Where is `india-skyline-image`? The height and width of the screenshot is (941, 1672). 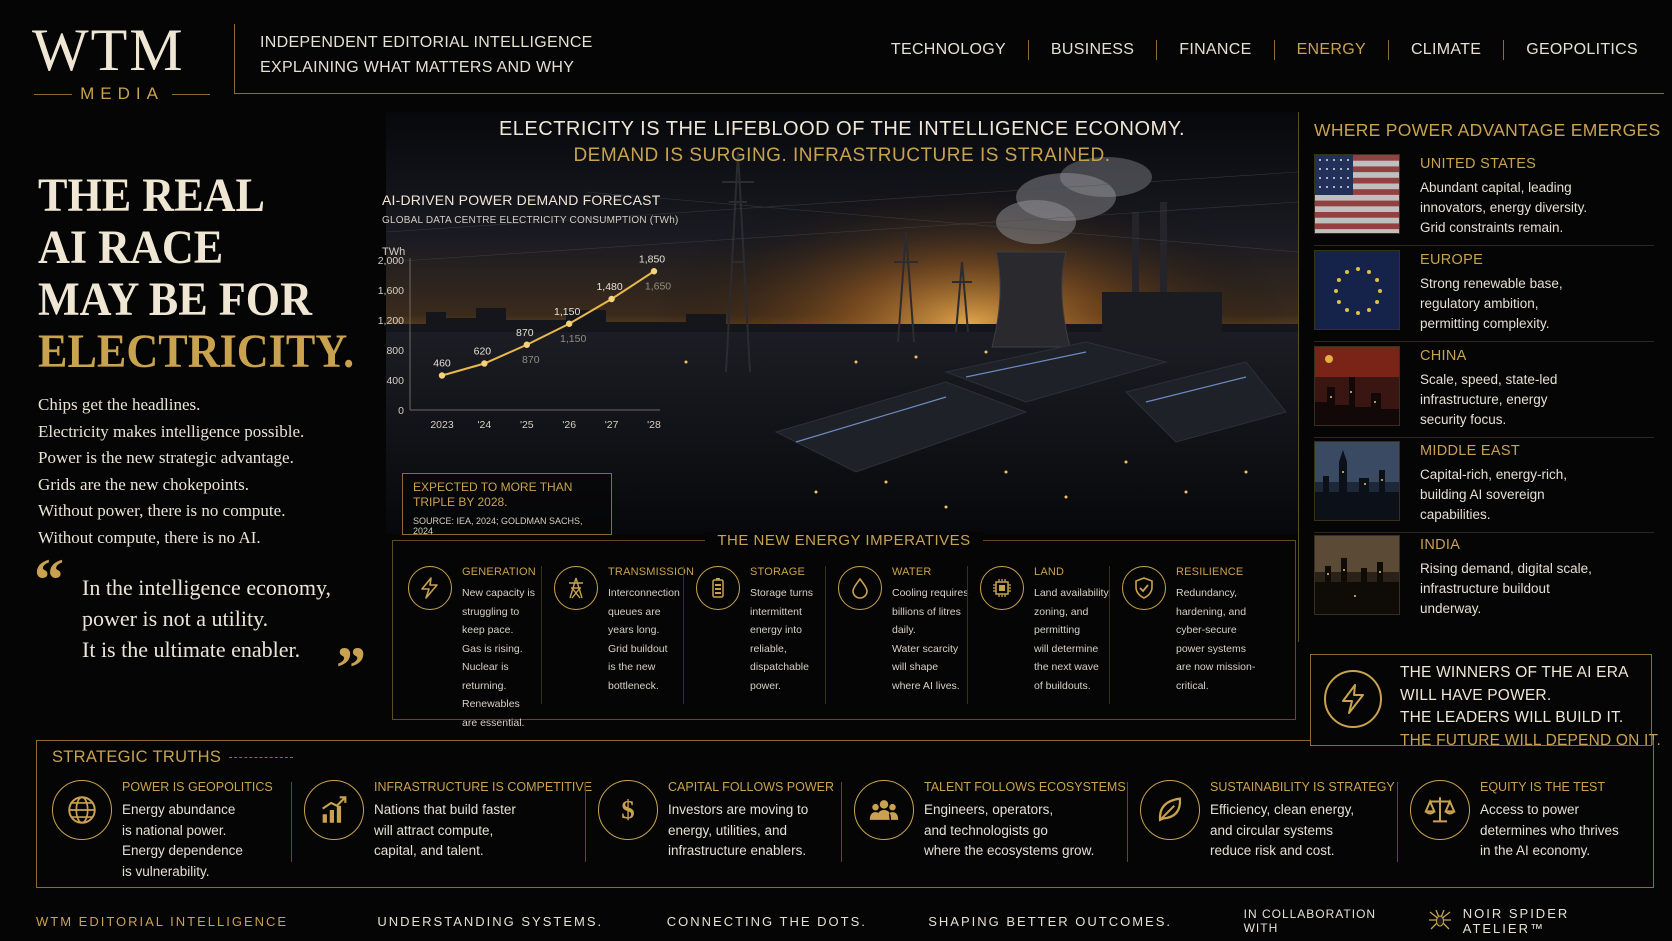 india-skyline-image is located at coordinates (1357, 575).